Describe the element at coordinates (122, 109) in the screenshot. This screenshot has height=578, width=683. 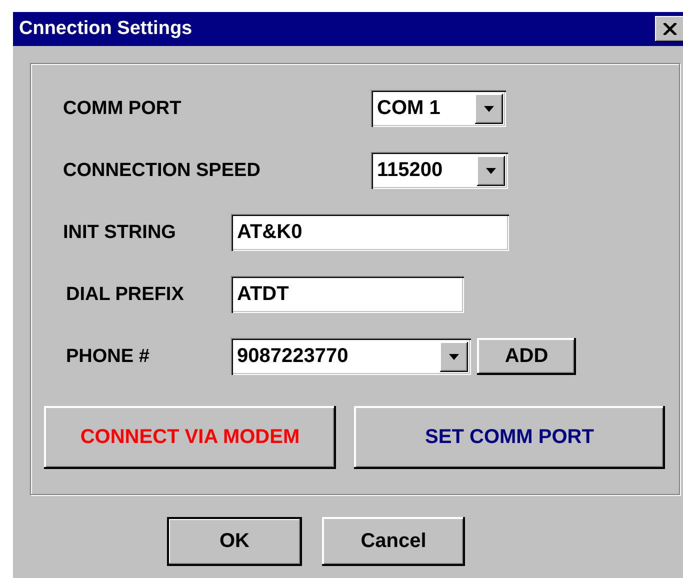
I see `field-label: COMM PORT` at that location.